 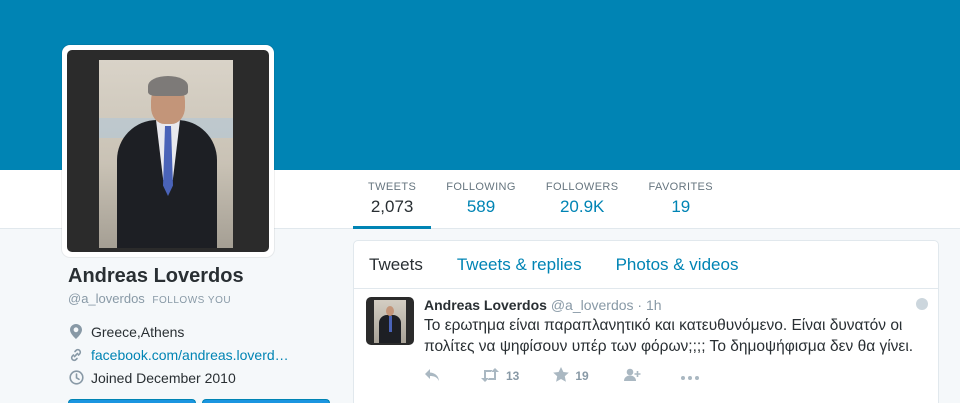 I want to click on more-button, so click(x=692, y=376).